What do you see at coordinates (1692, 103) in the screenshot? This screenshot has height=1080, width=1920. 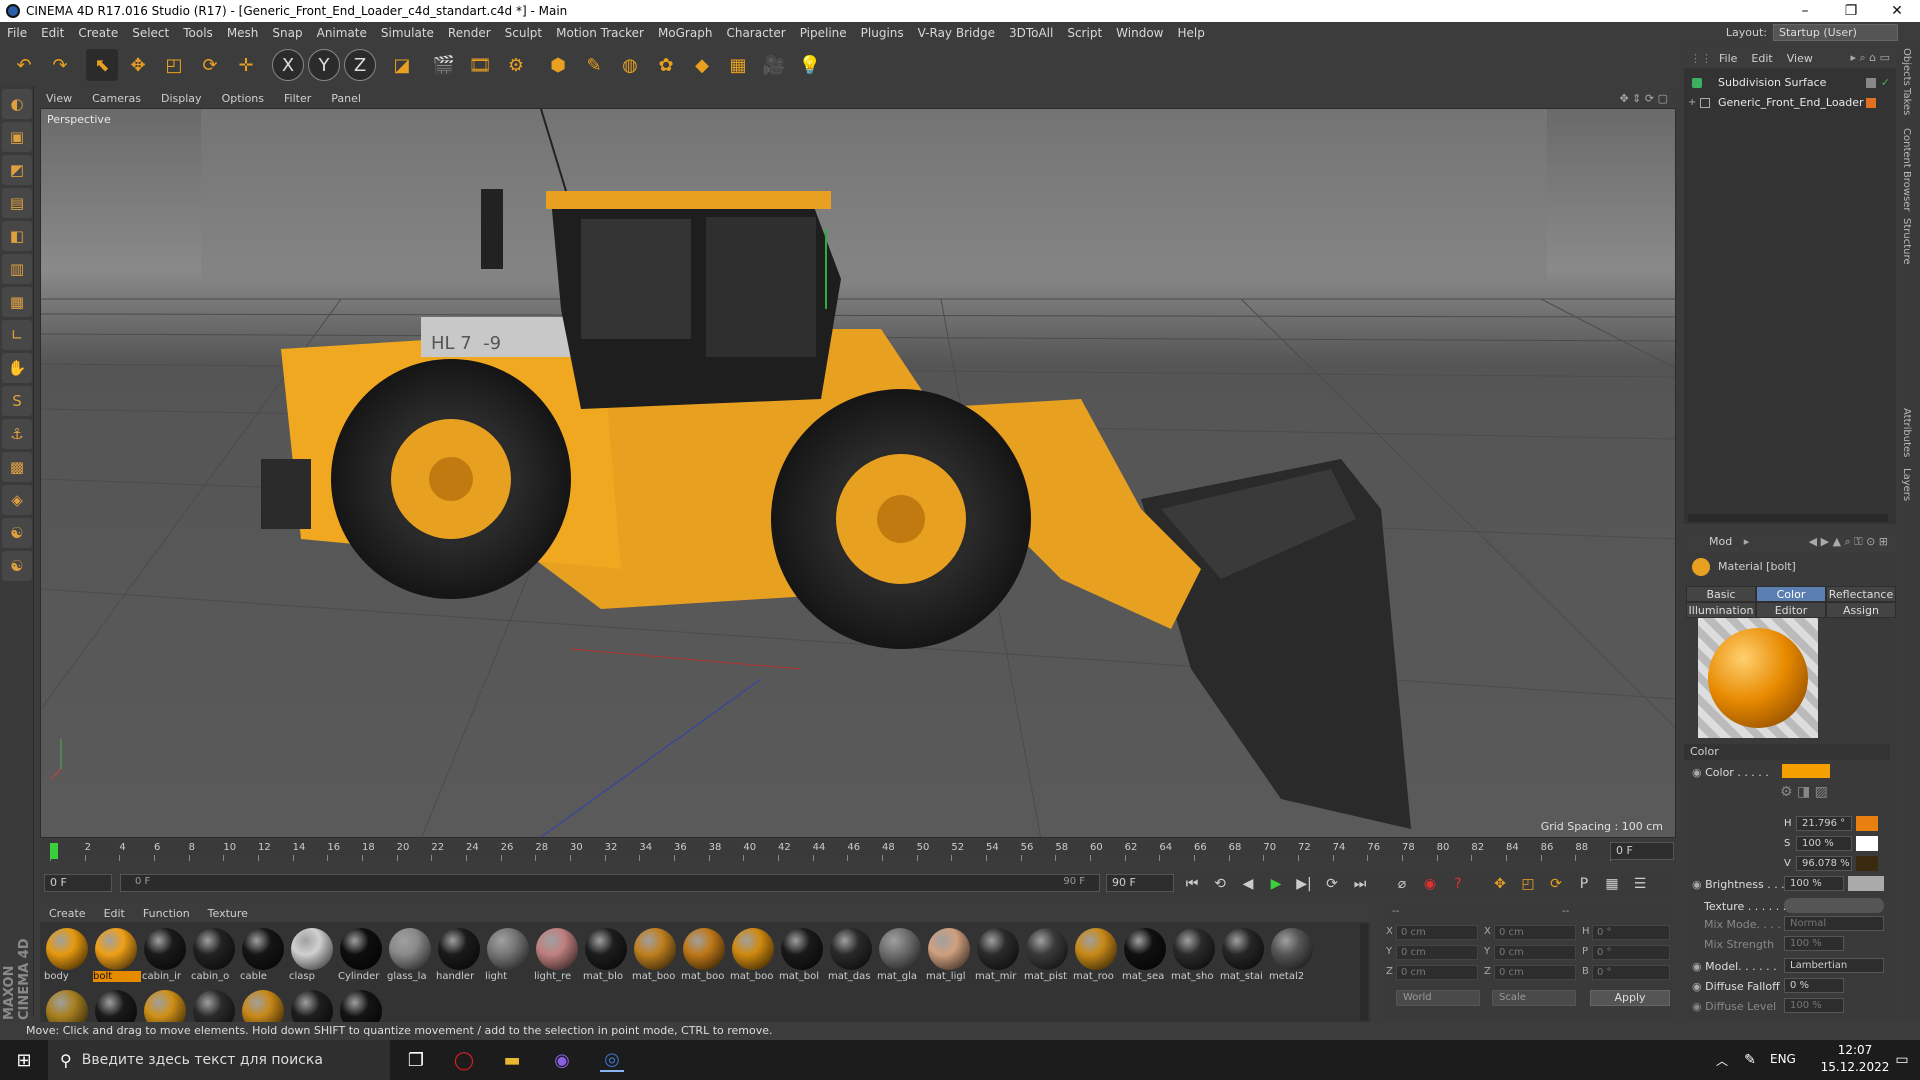 I see `expand-icon: +` at bounding box center [1692, 103].